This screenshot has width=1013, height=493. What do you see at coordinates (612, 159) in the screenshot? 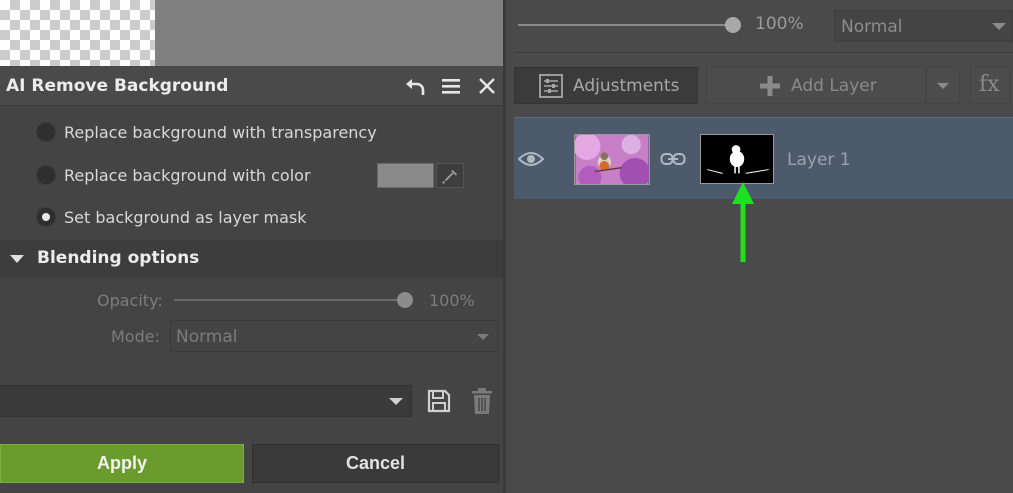
I see `layer-thumbnail` at bounding box center [612, 159].